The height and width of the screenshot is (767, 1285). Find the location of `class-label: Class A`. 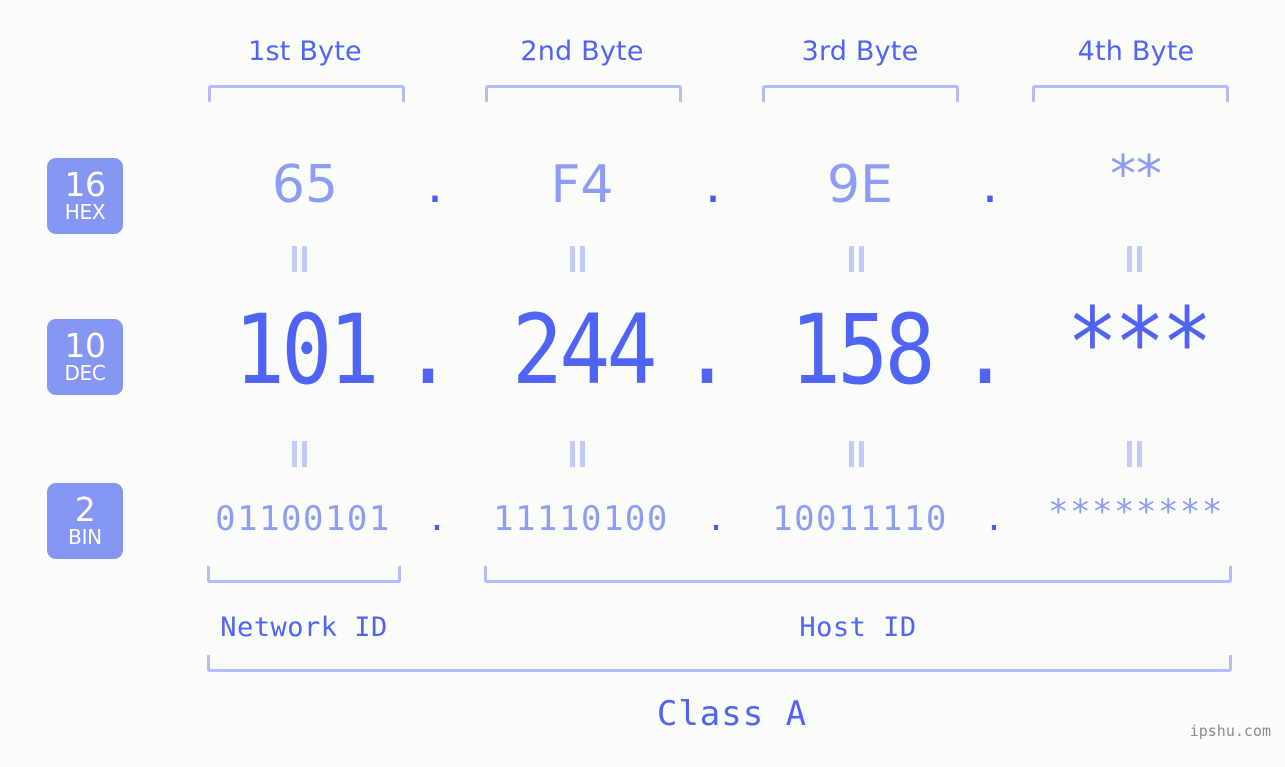

class-label: Class A is located at coordinates (732, 714).